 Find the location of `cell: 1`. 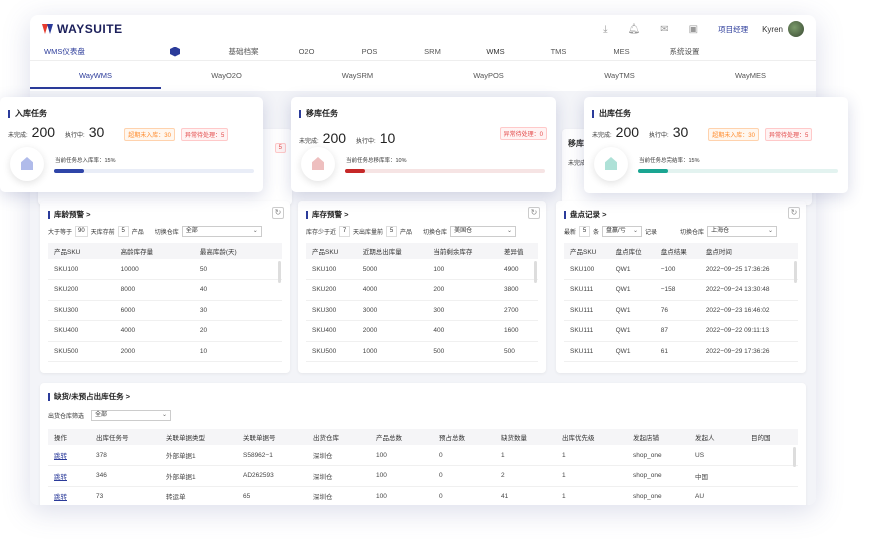

cell: 1 is located at coordinates (591, 495).